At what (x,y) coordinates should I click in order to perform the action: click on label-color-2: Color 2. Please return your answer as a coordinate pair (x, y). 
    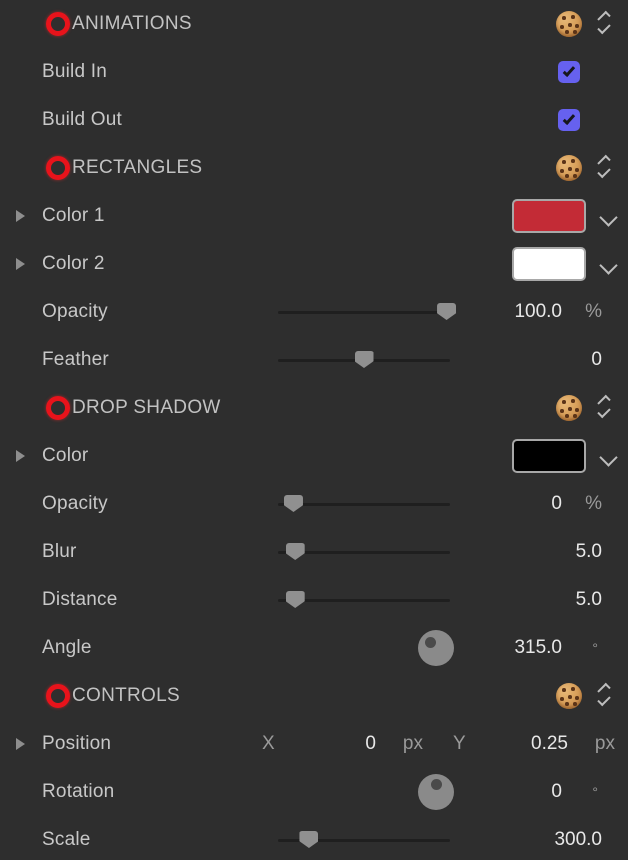
    Looking at the image, I should click on (73, 263).